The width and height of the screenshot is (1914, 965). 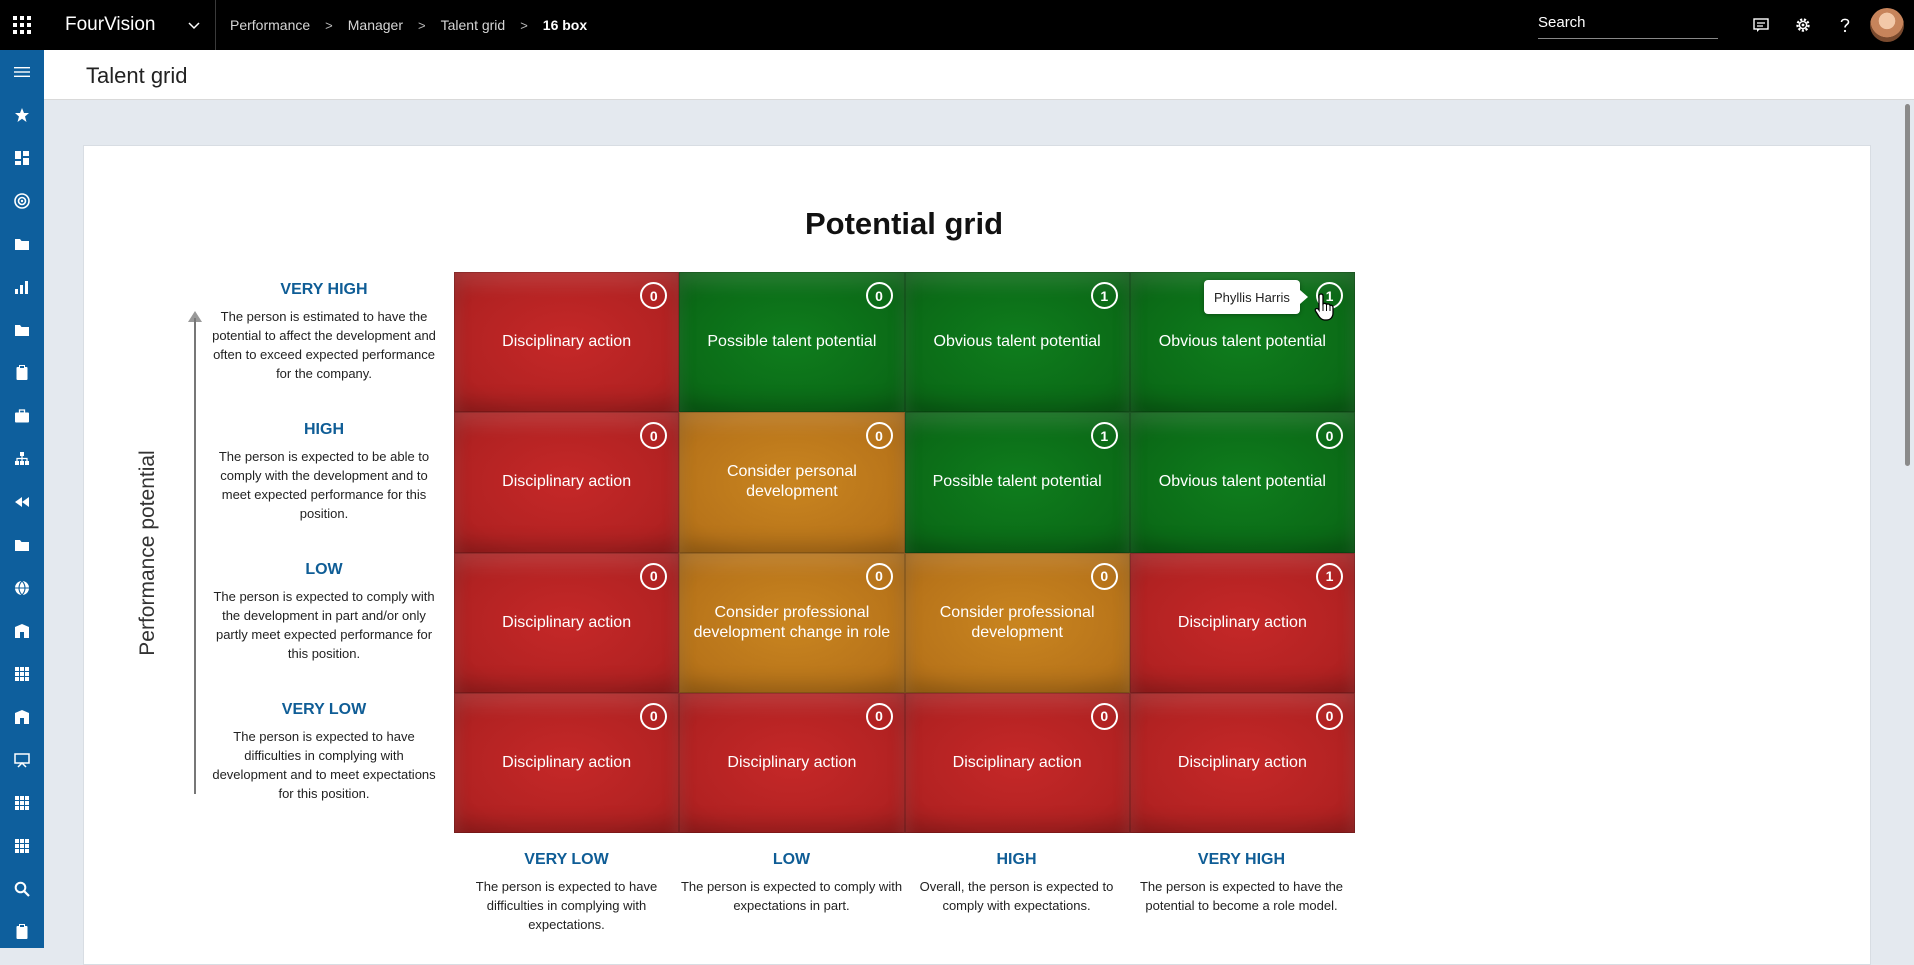 I want to click on cell-label: Possible talent potential, so click(x=1017, y=482).